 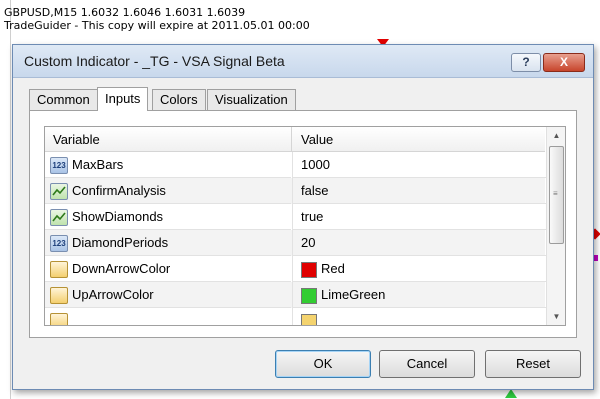 I want to click on scroll-thumb: ≡, so click(x=556, y=195).